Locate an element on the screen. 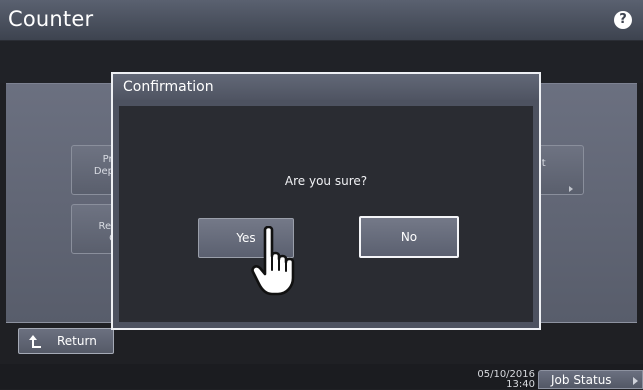  return-arrow-icon is located at coordinates (35, 341).